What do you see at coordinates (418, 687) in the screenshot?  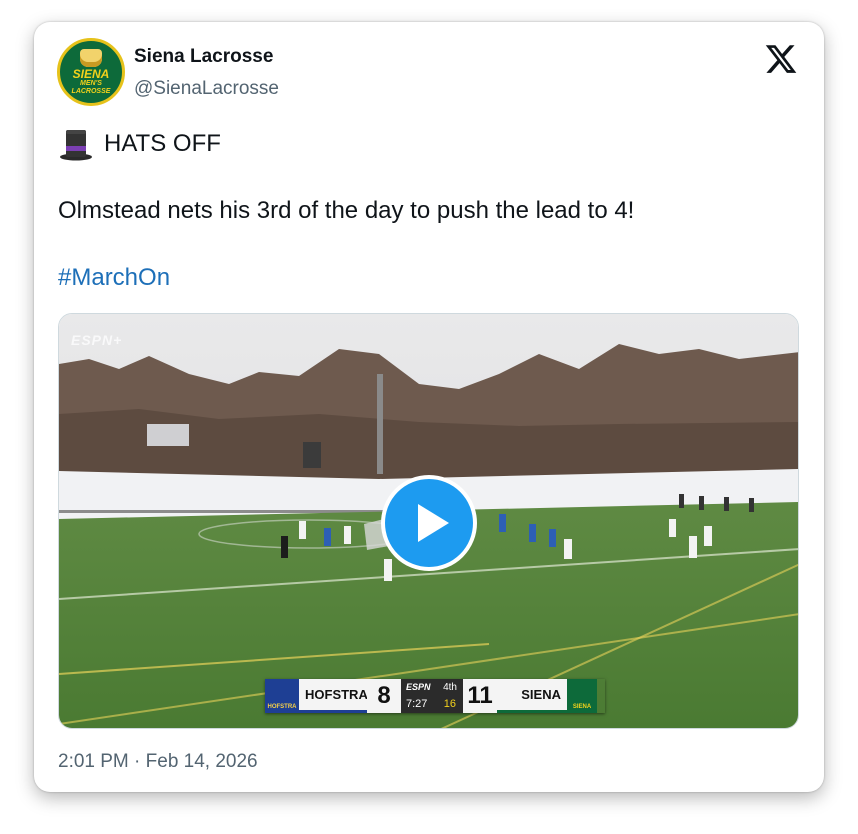 I see `network-logo: ESPN` at bounding box center [418, 687].